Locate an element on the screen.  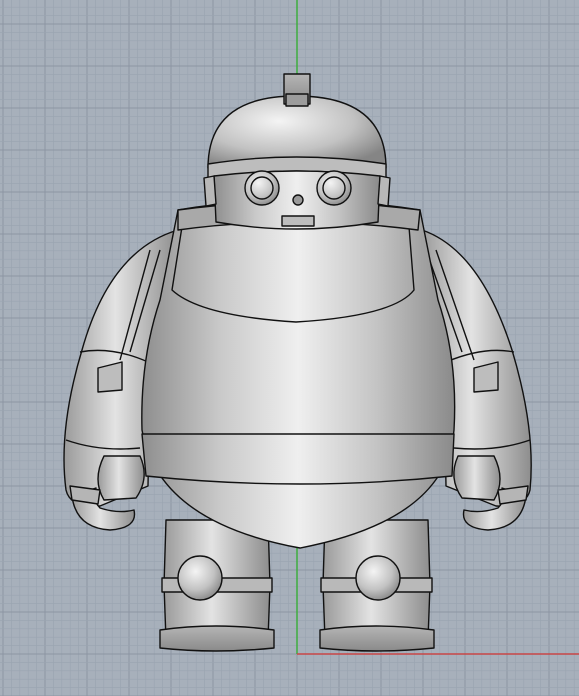
left-foot is located at coordinates (217, 638).